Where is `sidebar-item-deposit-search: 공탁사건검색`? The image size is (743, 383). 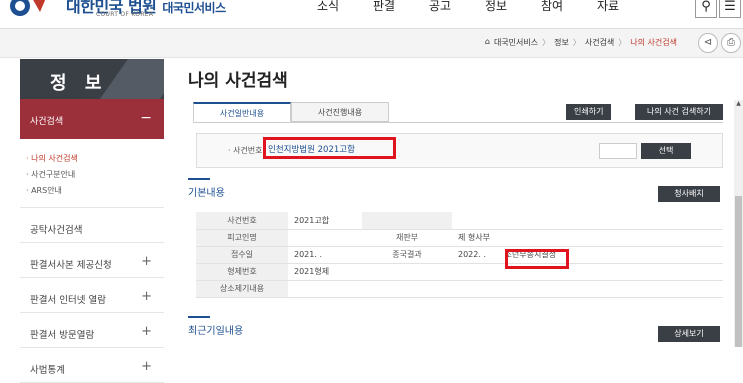 sidebar-item-deposit-search: 공탁사건검색 is located at coordinates (92, 225).